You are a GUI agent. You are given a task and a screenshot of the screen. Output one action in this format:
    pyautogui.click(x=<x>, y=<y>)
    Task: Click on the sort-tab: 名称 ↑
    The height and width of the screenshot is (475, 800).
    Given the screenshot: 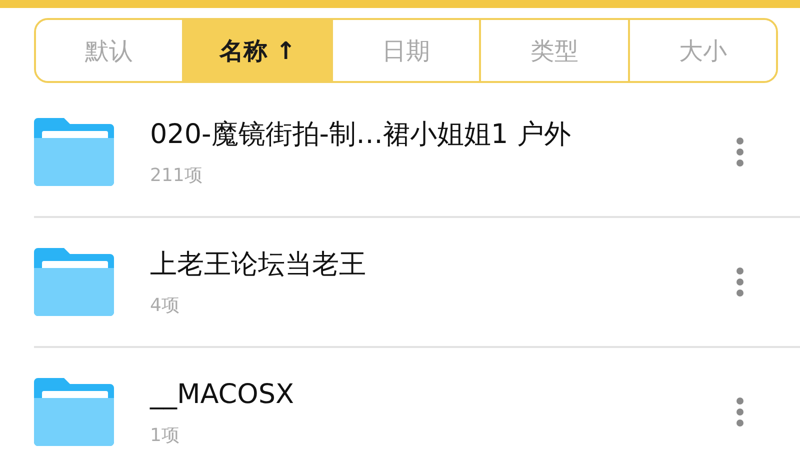 What is the action you would take?
    pyautogui.click(x=256, y=50)
    